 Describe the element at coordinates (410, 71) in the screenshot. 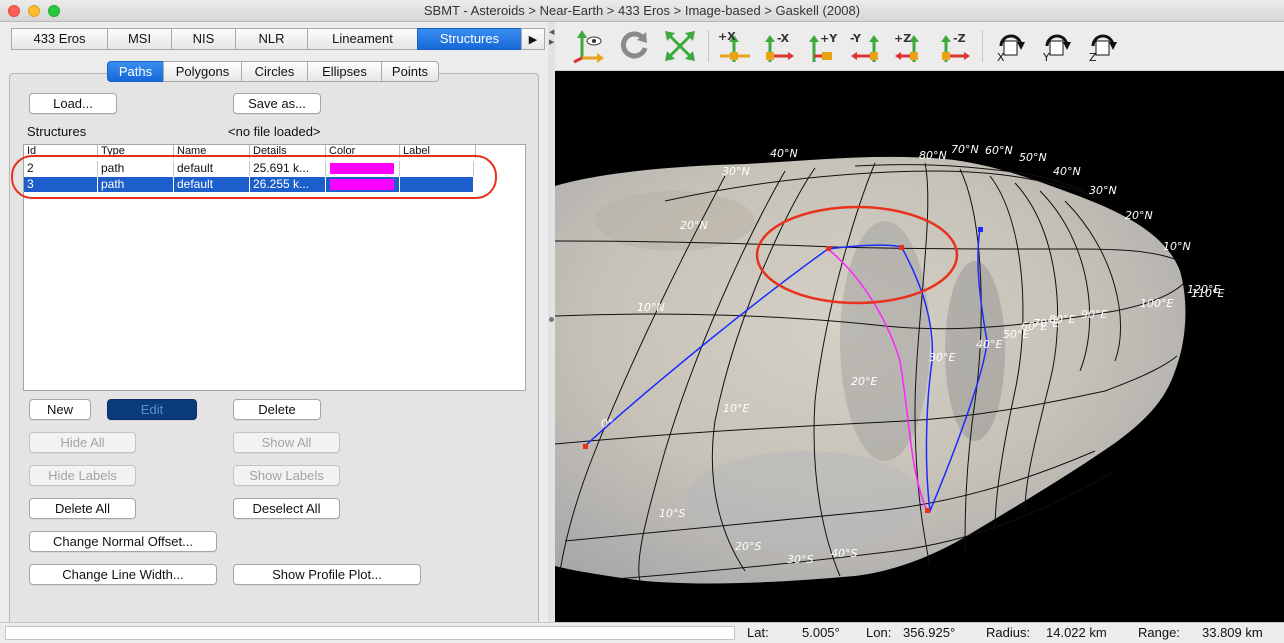

I see `tab-points: Points` at that location.